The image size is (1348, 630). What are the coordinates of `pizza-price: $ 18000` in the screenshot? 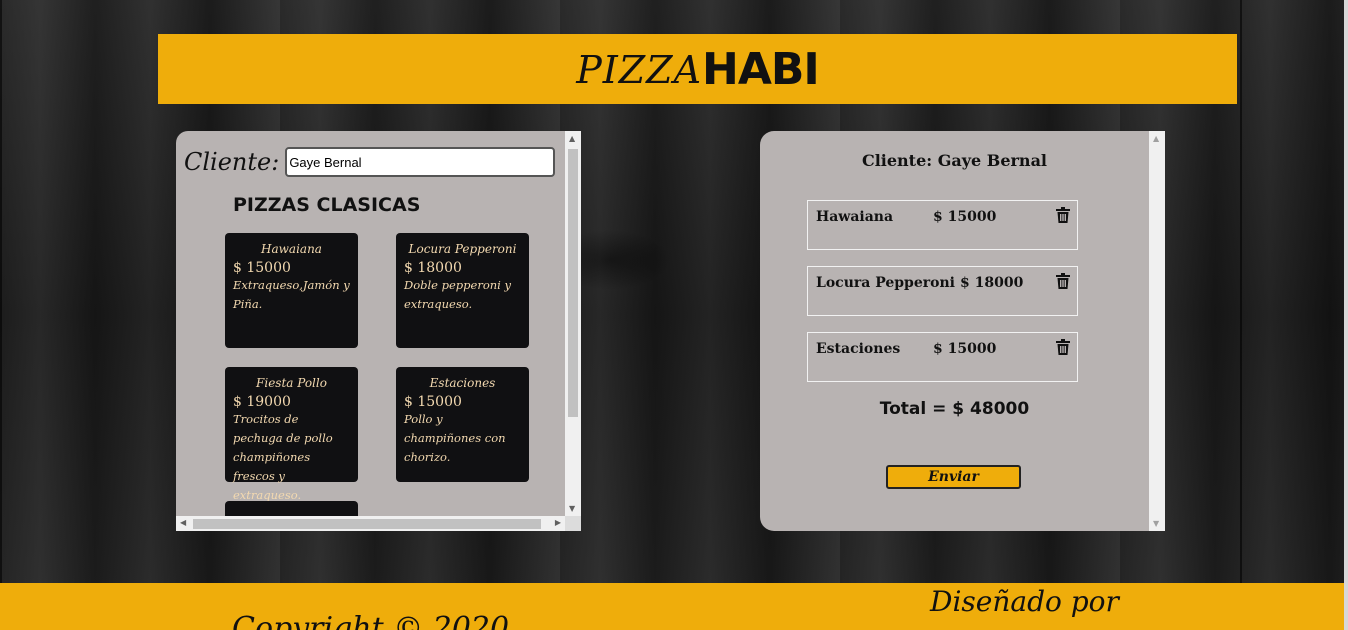 It's located at (433, 268).